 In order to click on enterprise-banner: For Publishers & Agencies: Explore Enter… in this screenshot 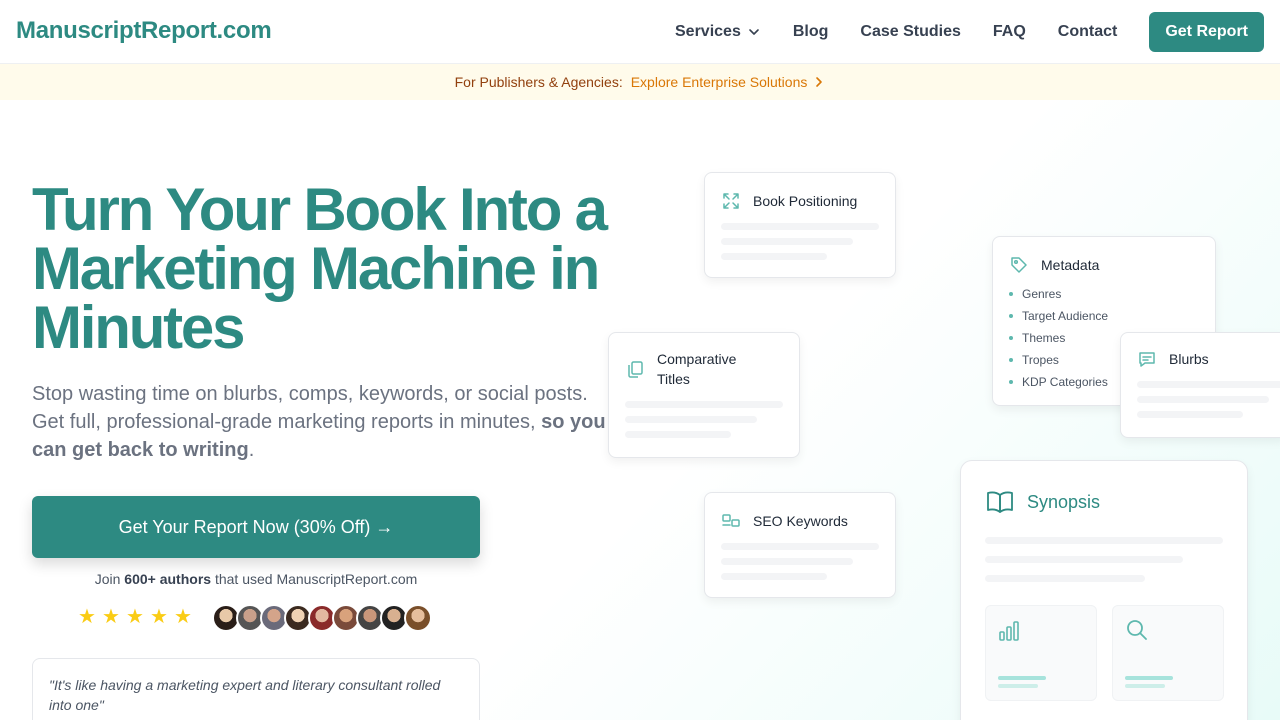, I will do `click(640, 82)`.